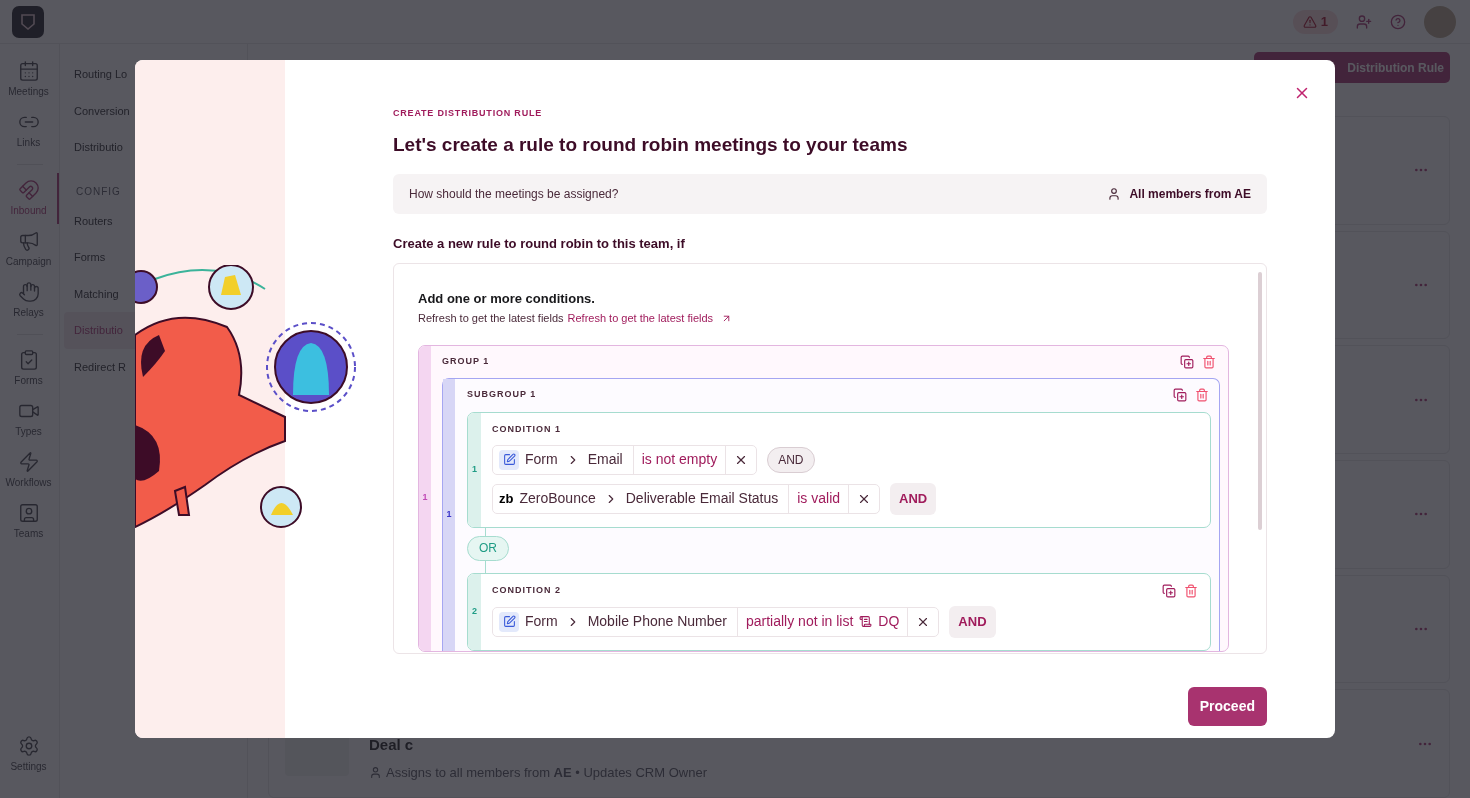 This screenshot has width=1470, height=798. Describe the element at coordinates (819, 498) in the screenshot. I see `operator-text: is valid` at that location.